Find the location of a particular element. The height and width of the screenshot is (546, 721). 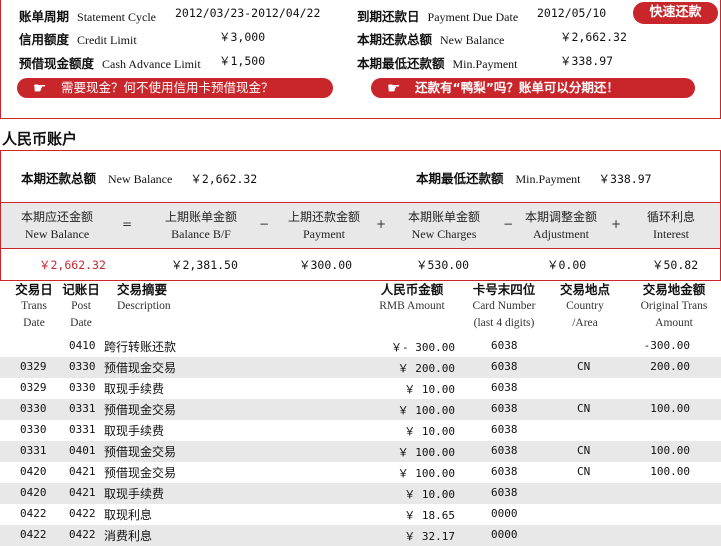

rmb-new-balance: 本期还款总额 New Balance ￥2,662.32 is located at coordinates (139, 177).